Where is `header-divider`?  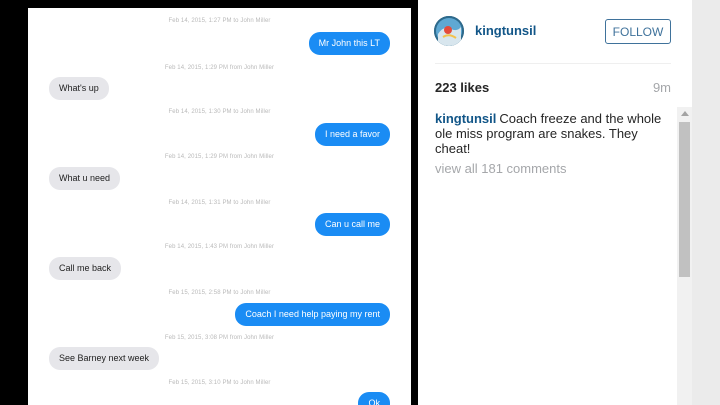 header-divider is located at coordinates (553, 63).